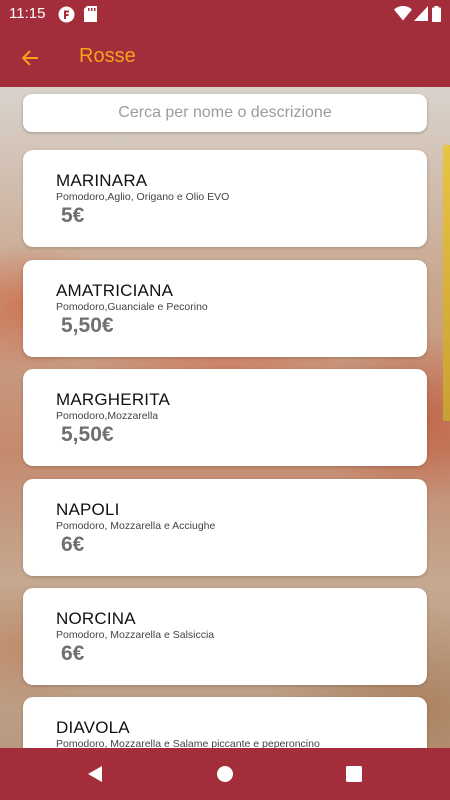  I want to click on back-button, so click(31, 58).